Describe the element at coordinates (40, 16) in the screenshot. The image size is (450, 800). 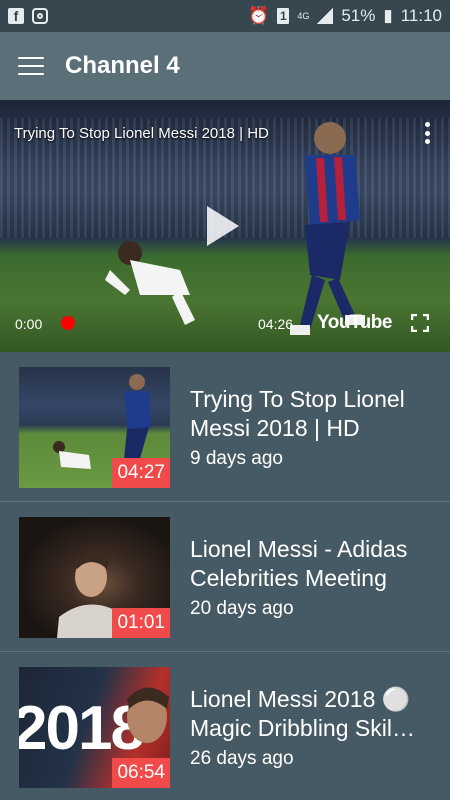
I see `instagram-notification-icon` at that location.